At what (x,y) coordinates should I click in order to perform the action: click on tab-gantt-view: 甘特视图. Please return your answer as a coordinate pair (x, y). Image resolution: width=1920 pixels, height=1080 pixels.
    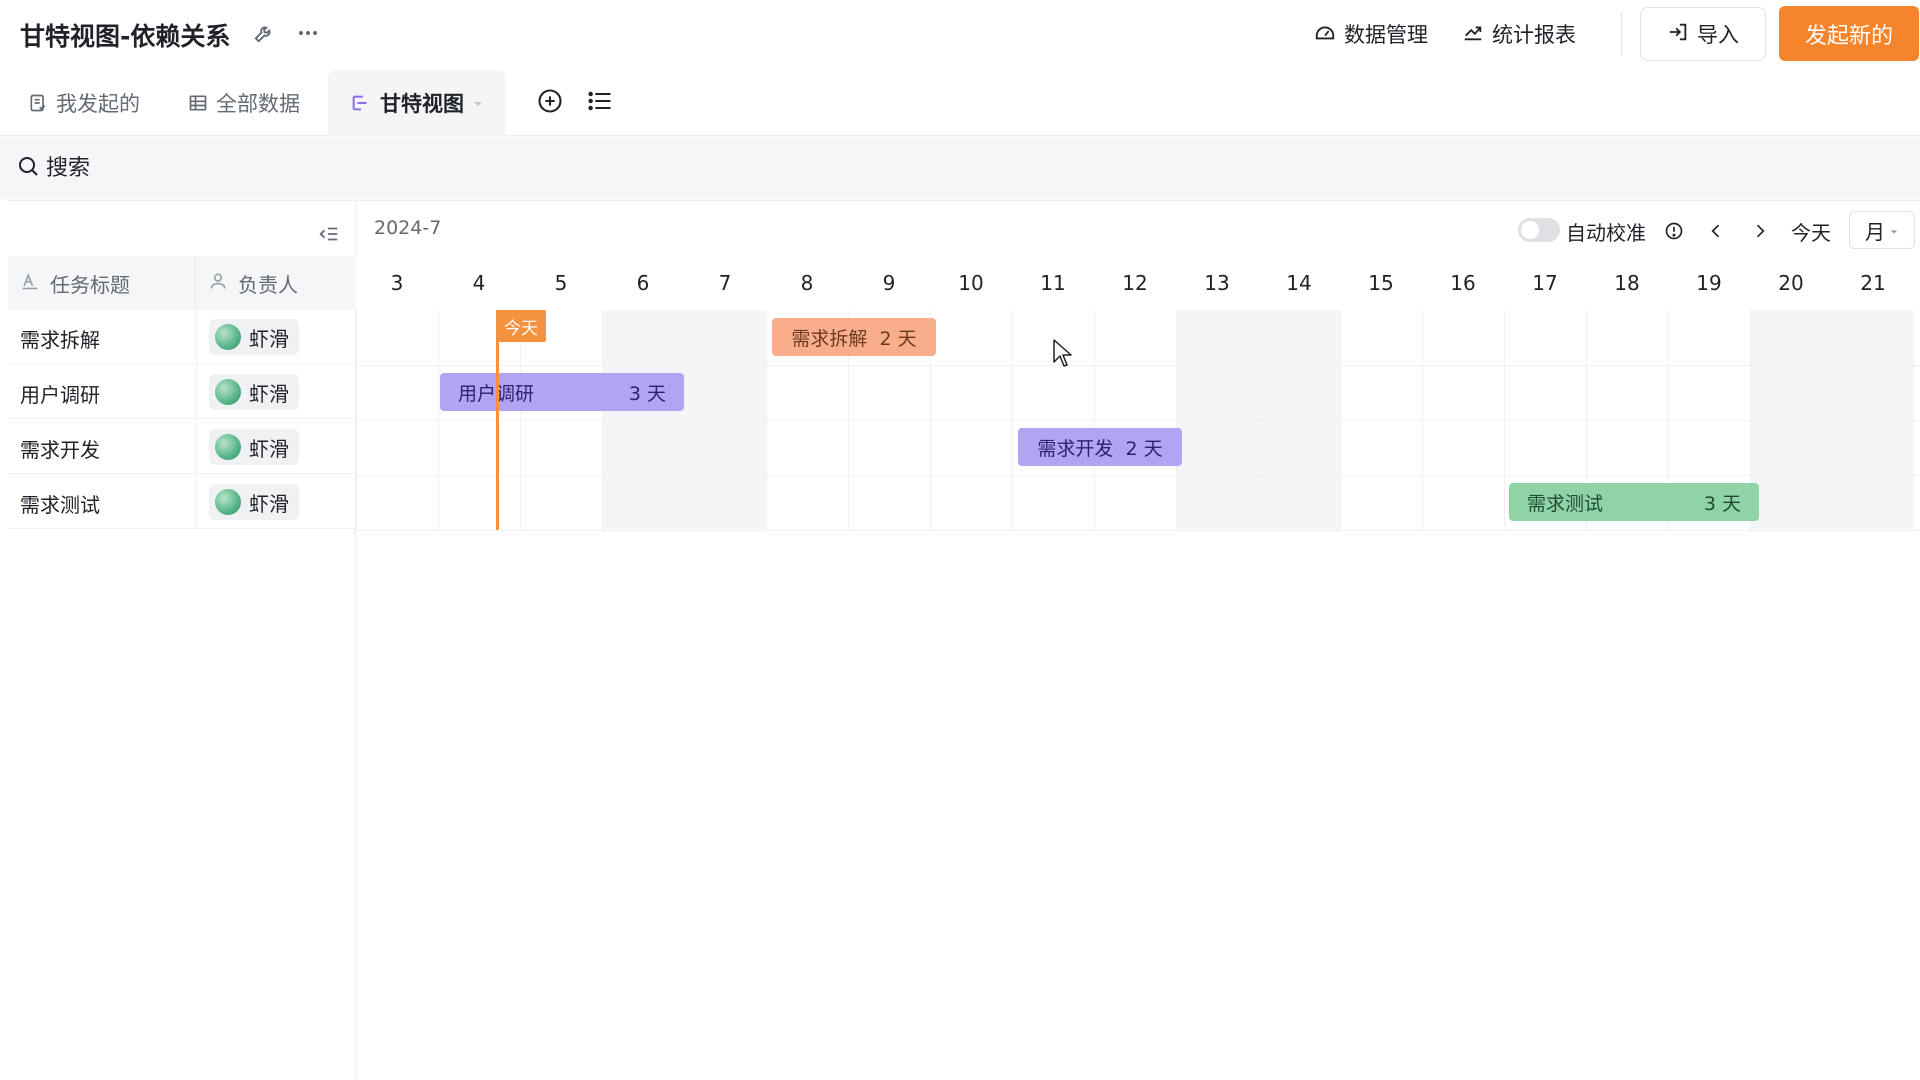
    Looking at the image, I should click on (417, 103).